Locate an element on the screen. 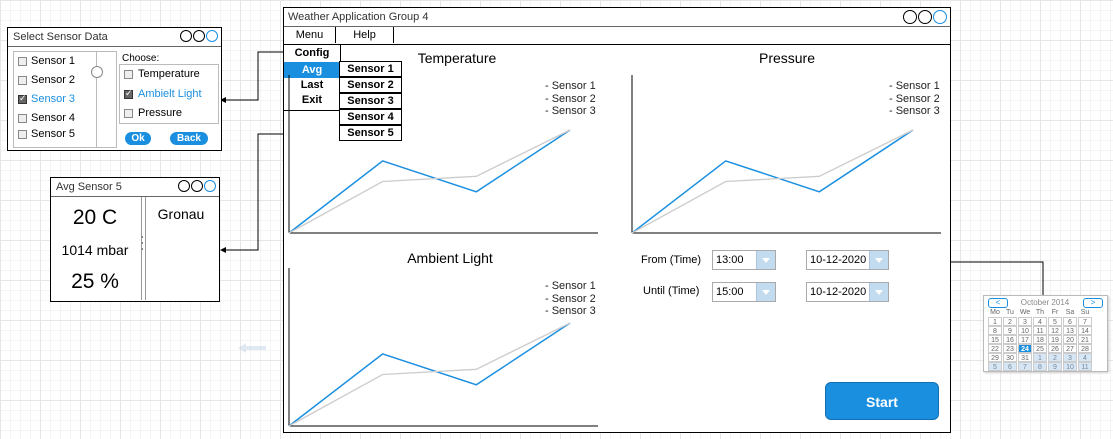 This screenshot has width=1113, height=439. menu-button: Menu is located at coordinates (310, 35).